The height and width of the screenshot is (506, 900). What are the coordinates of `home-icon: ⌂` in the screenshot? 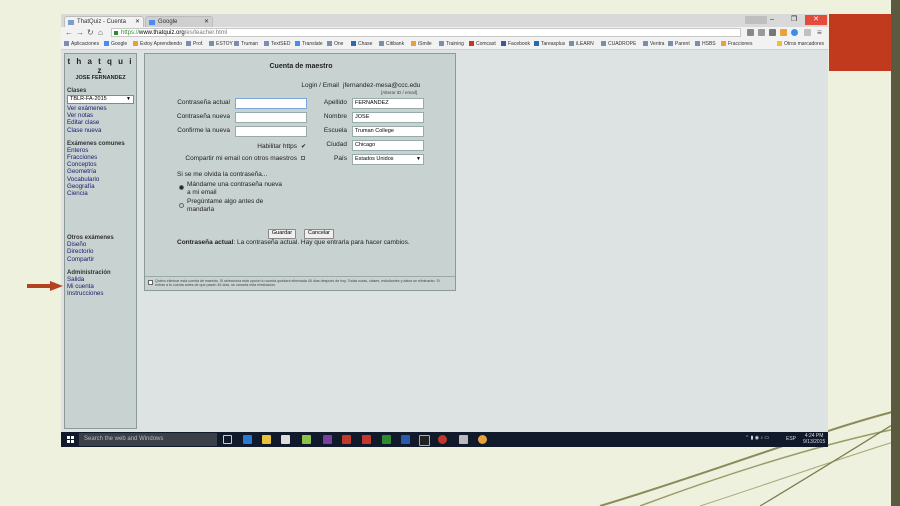 It's located at (100, 33).